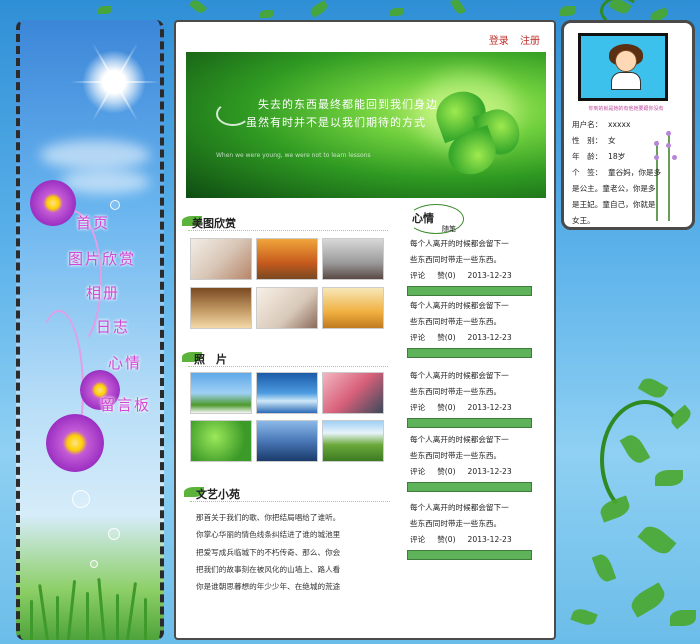 The image size is (700, 644). Describe the element at coordinates (583, 220) in the screenshot. I see `profile-signature-line: 女王。` at that location.